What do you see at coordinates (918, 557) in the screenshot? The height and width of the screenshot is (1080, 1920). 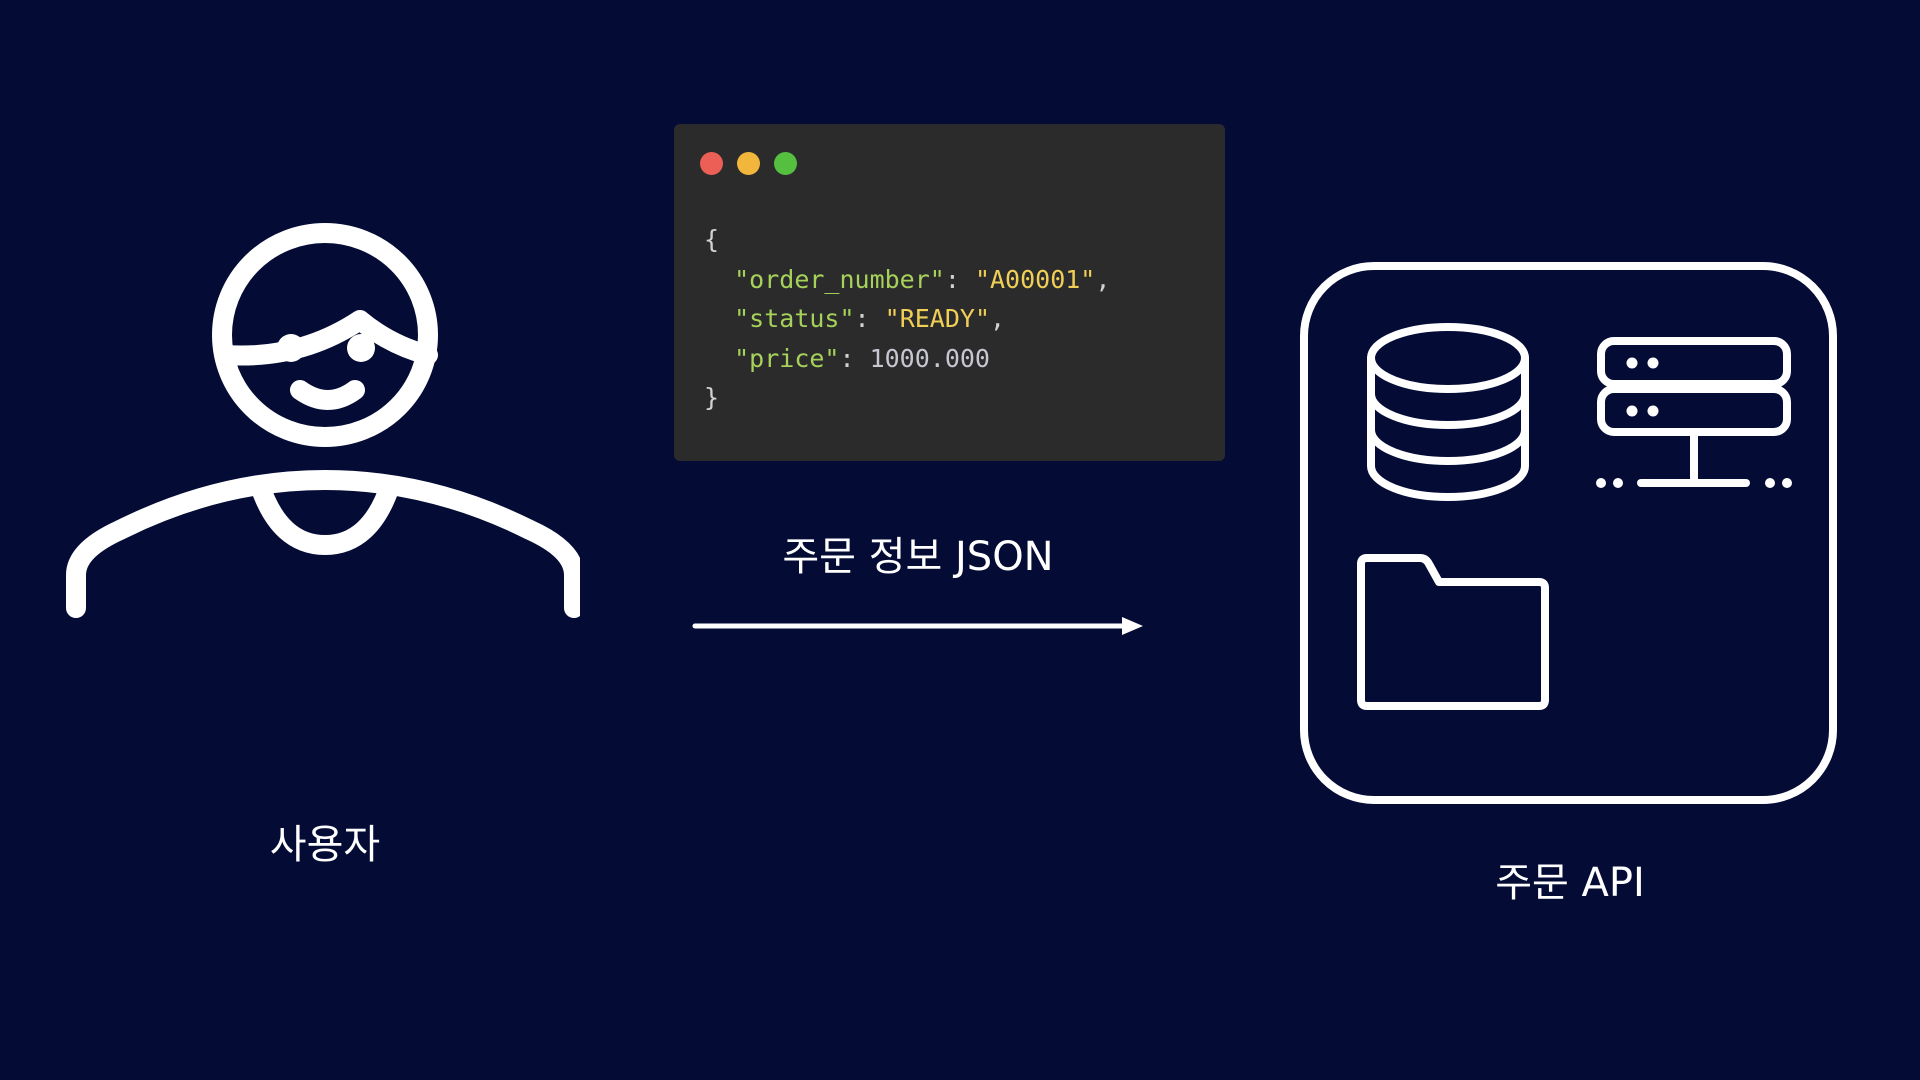 I see `json-label: 주문 정보 JSON` at bounding box center [918, 557].